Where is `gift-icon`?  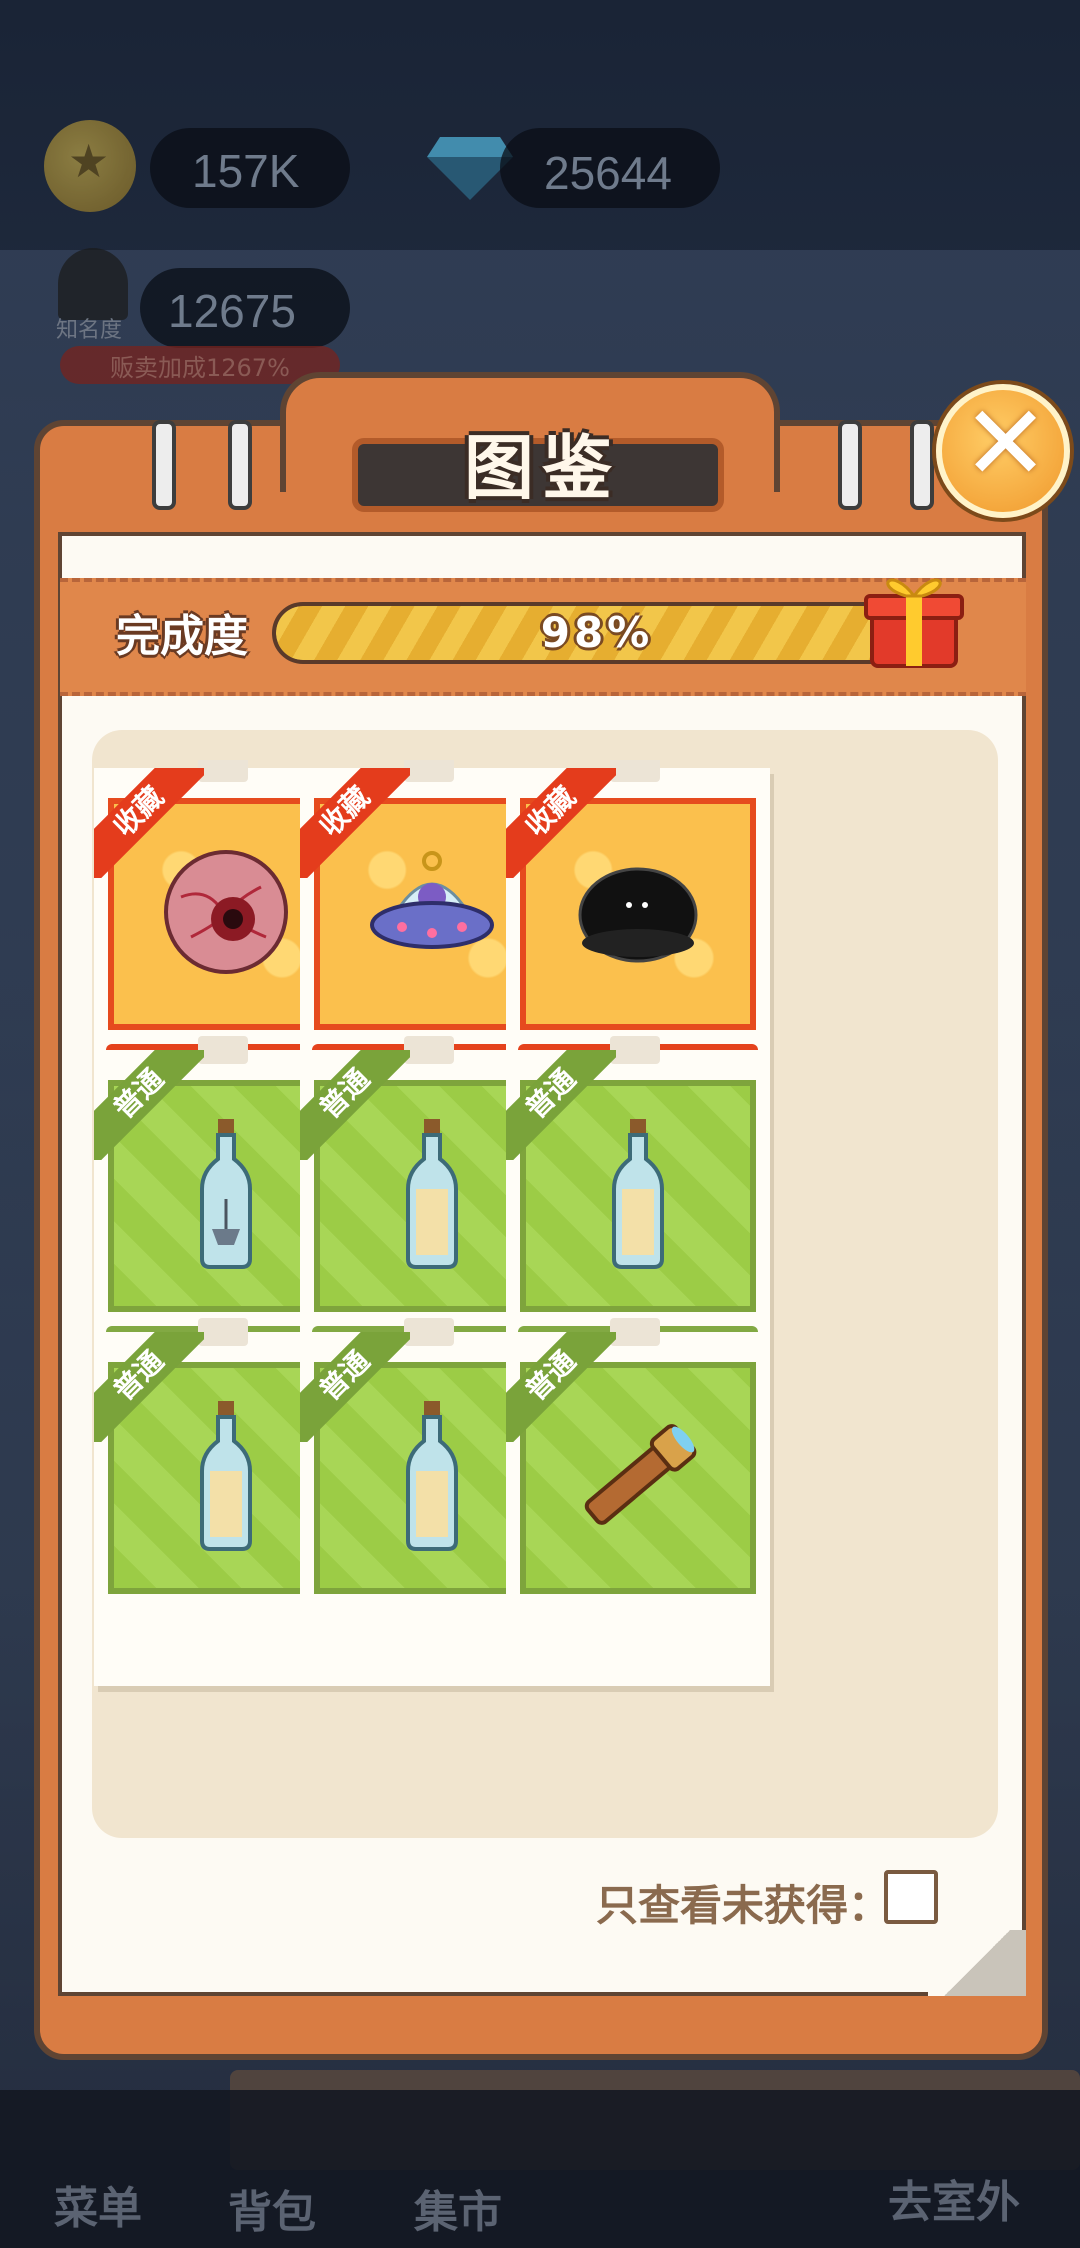 gift-icon is located at coordinates (914, 618).